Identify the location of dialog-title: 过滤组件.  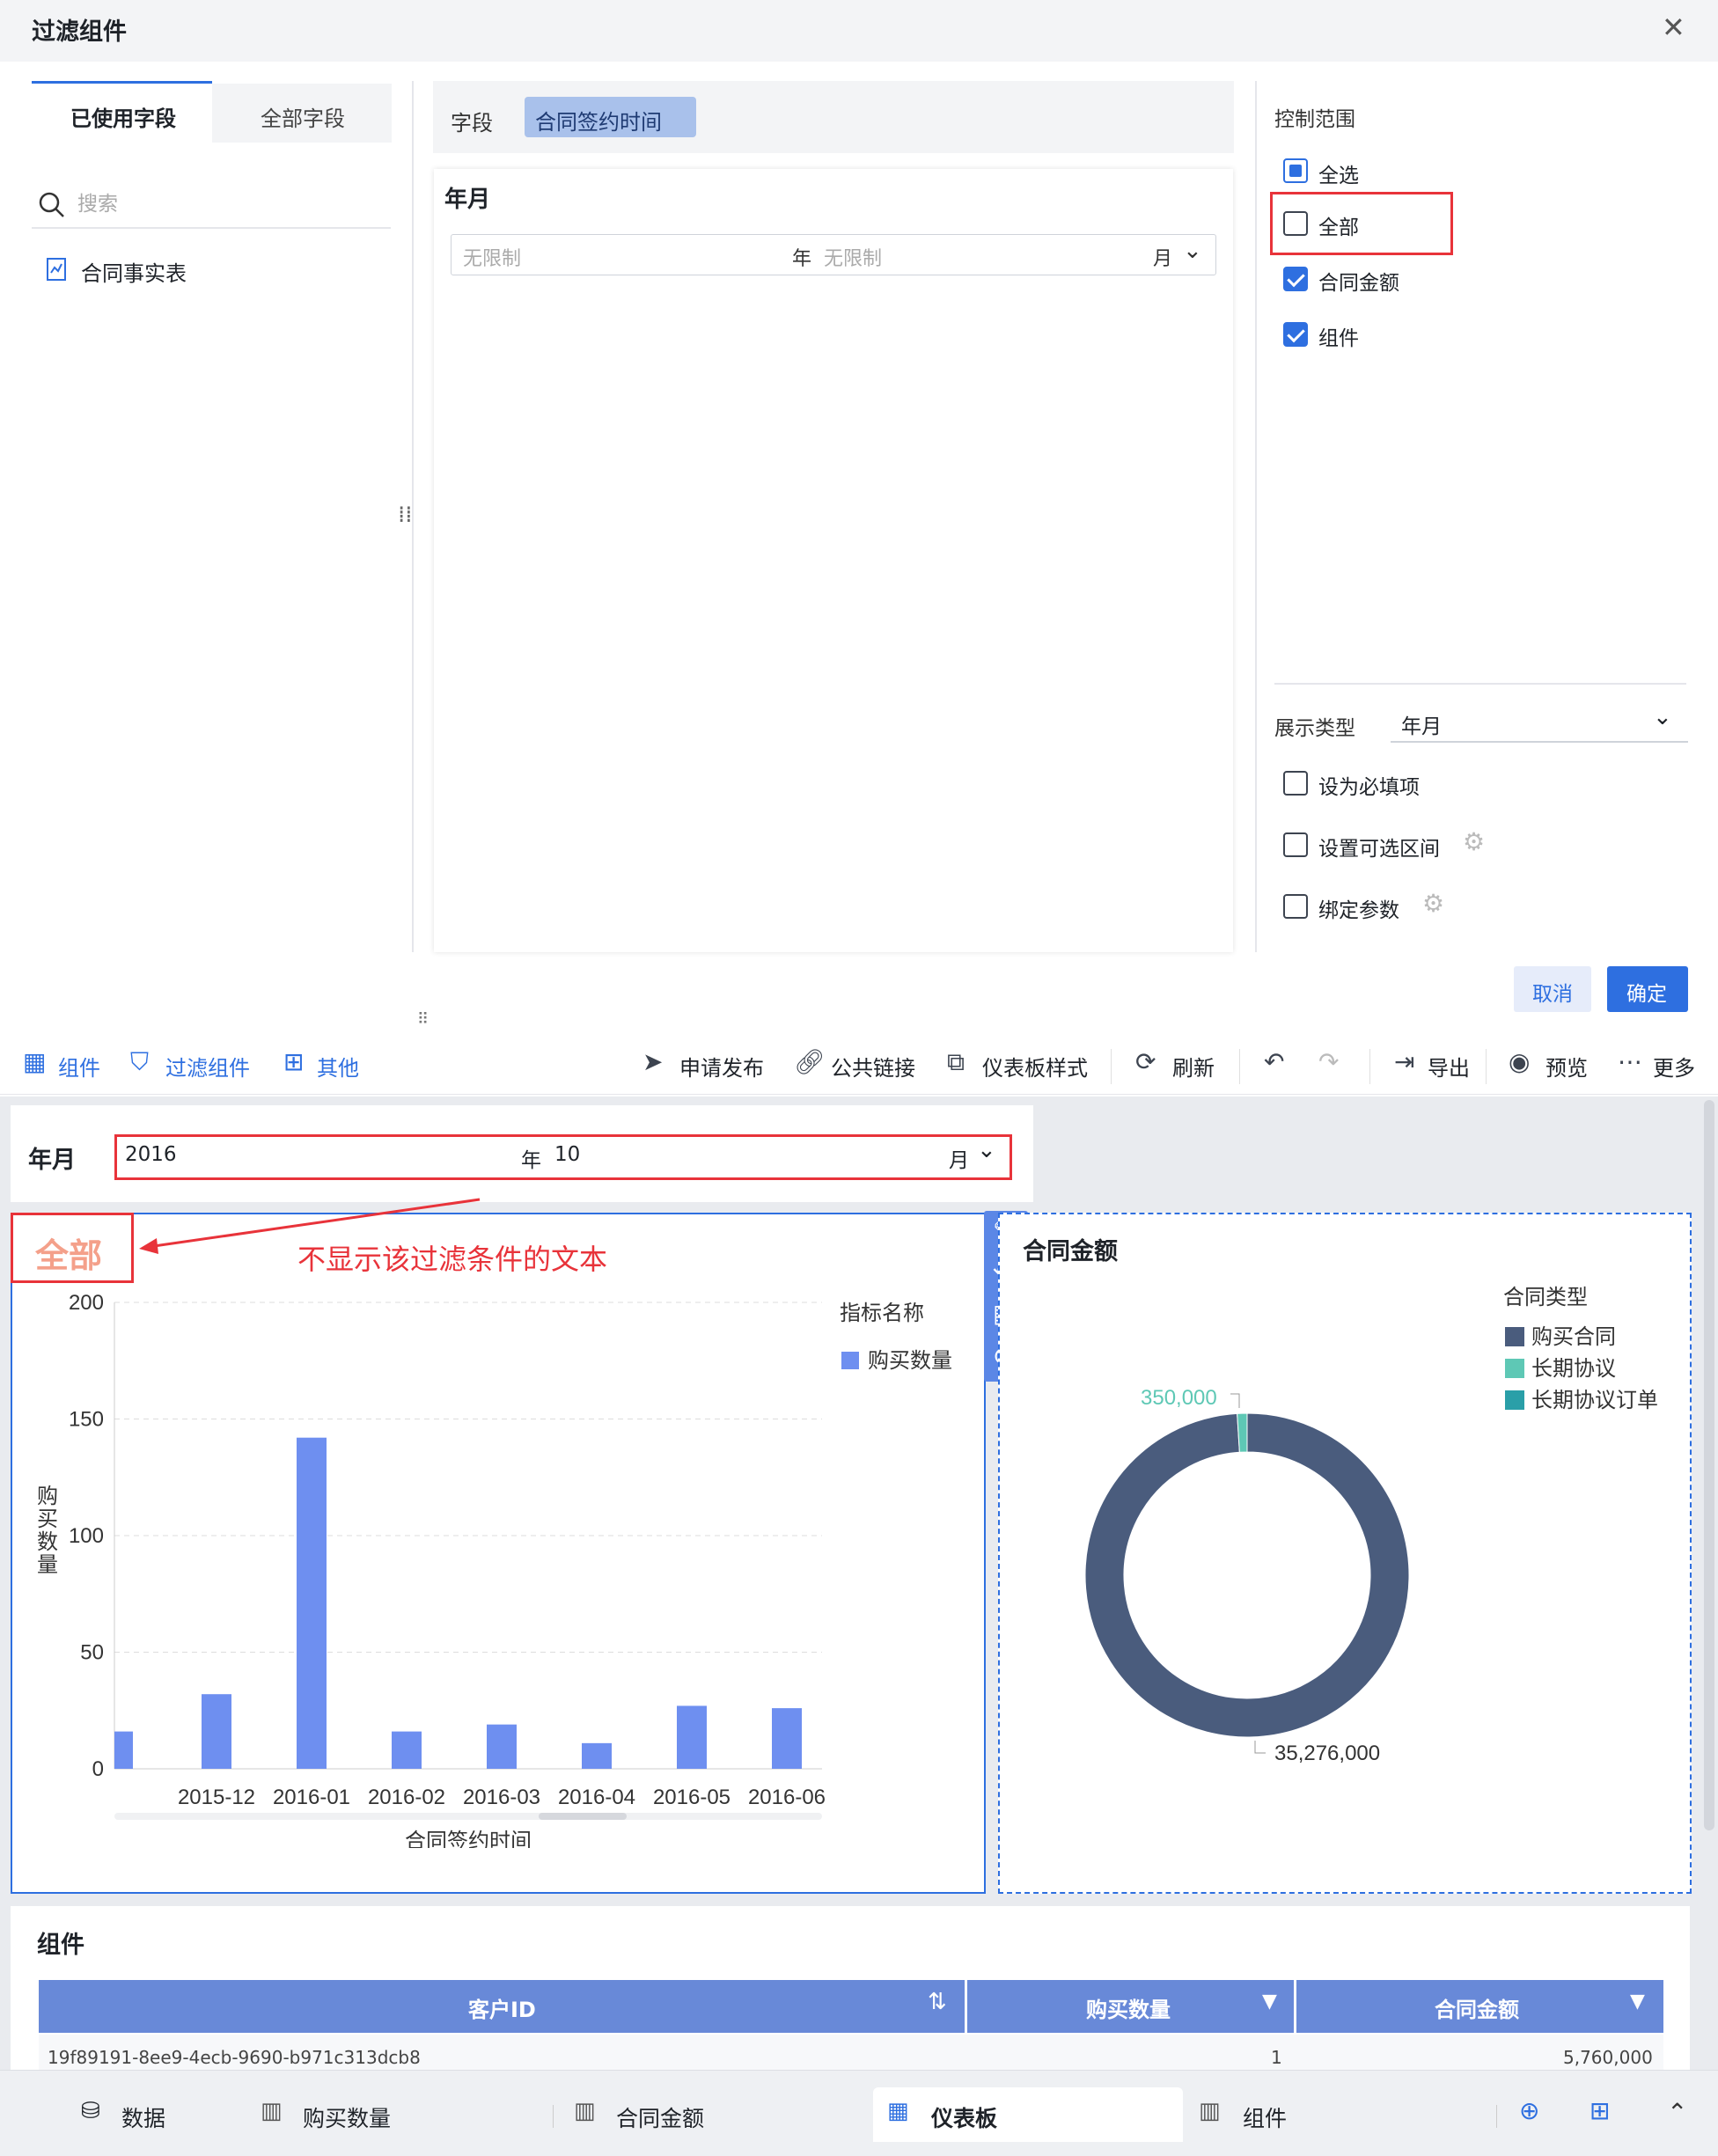
(80, 32).